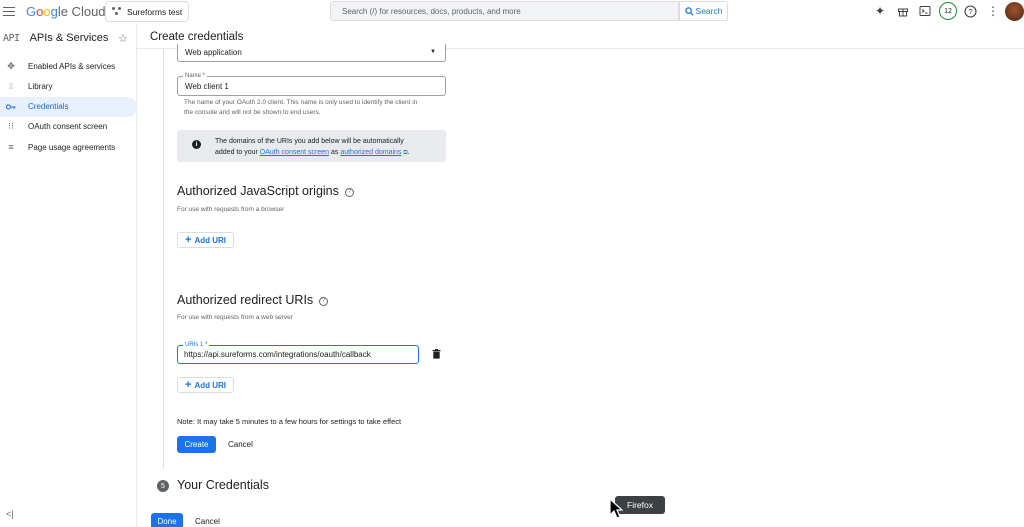 The height and width of the screenshot is (527, 1024). I want to click on done-button: Done, so click(167, 520).